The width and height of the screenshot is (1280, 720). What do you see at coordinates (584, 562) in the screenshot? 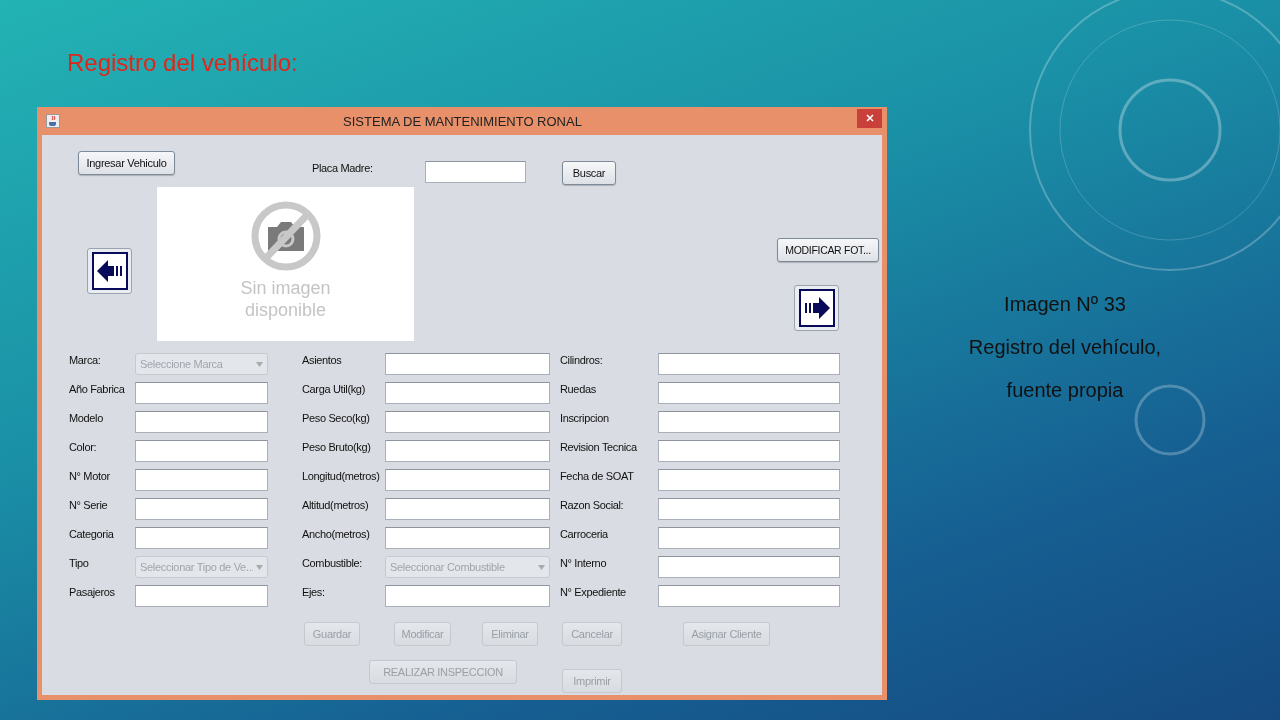
I see `field-label: N° Interno` at bounding box center [584, 562].